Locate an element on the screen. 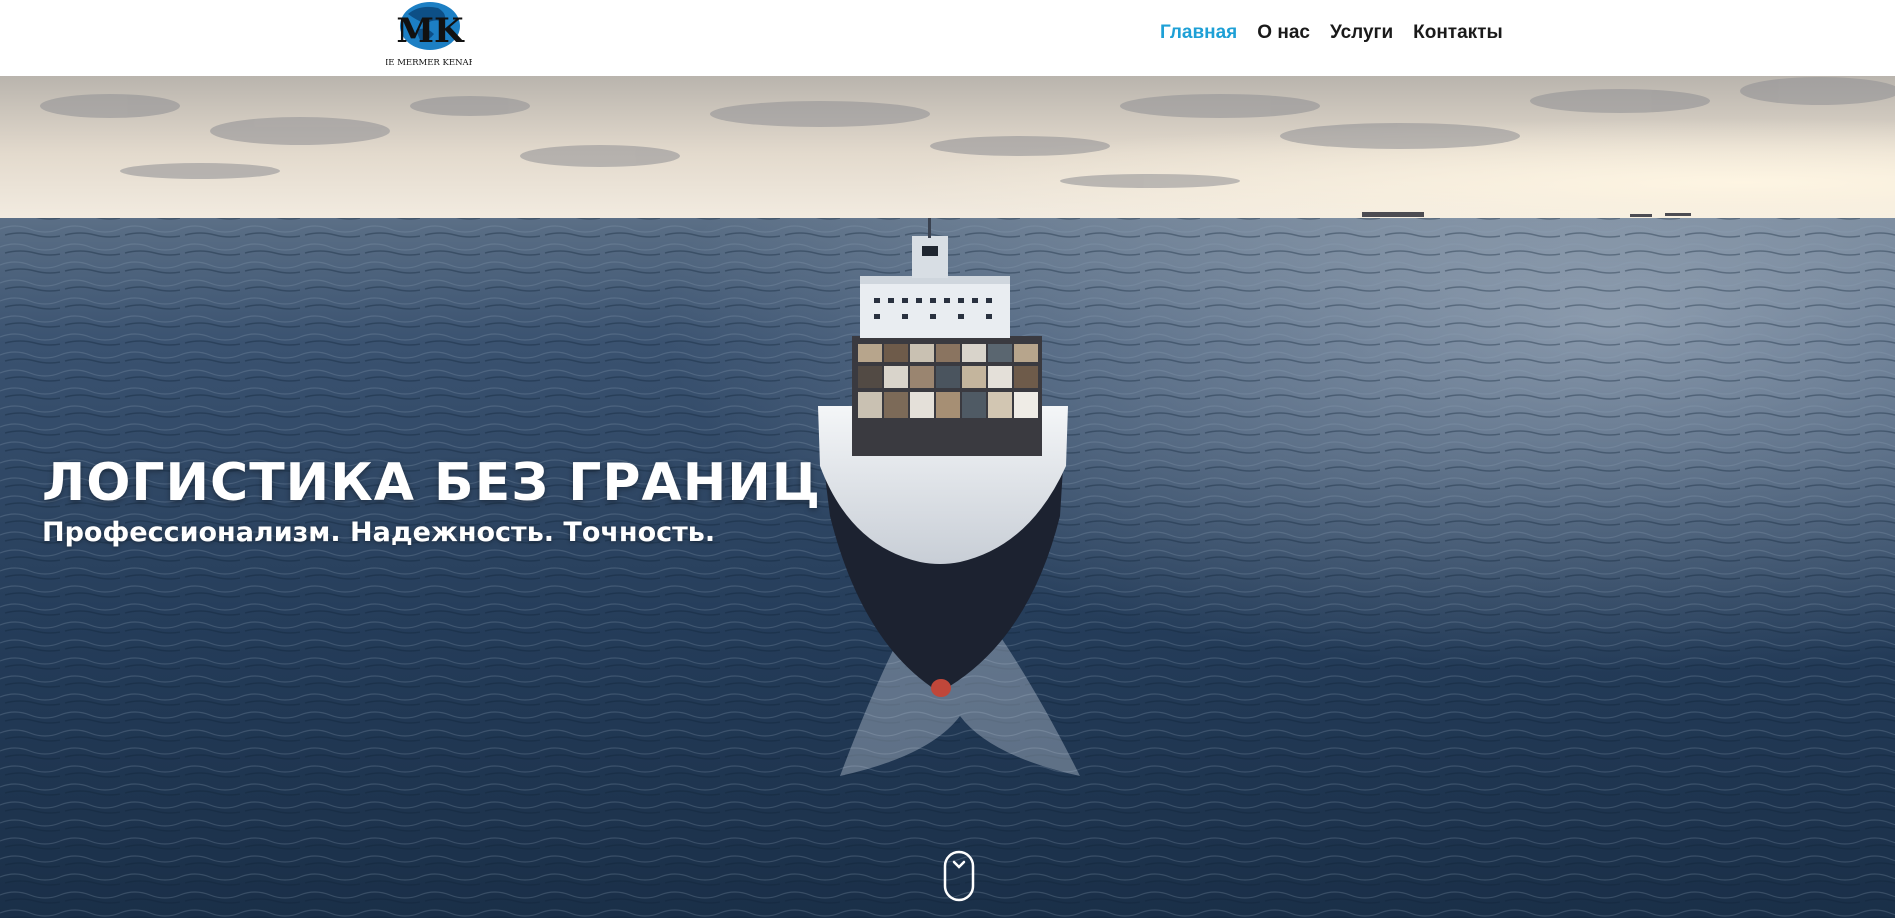 Image resolution: width=1895 pixels, height=918 pixels. mouse-scroll-icon is located at coordinates (959, 876).